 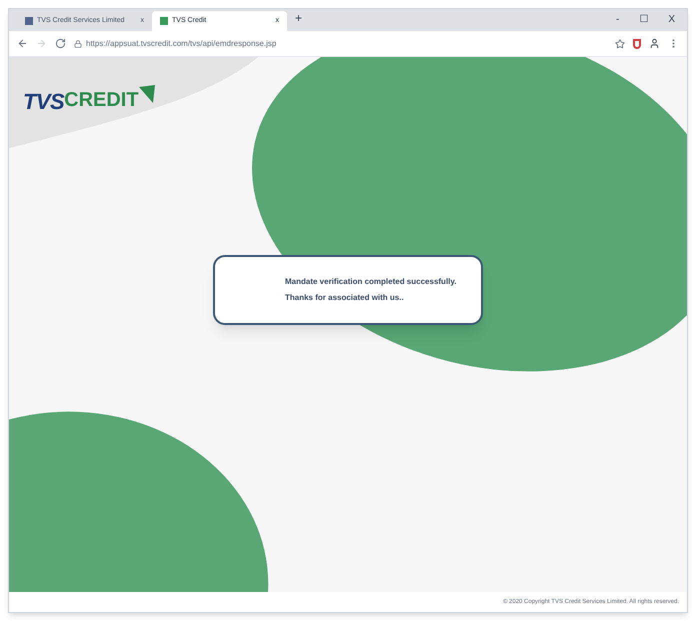 I want to click on new-tab-button: +, so click(x=298, y=18).